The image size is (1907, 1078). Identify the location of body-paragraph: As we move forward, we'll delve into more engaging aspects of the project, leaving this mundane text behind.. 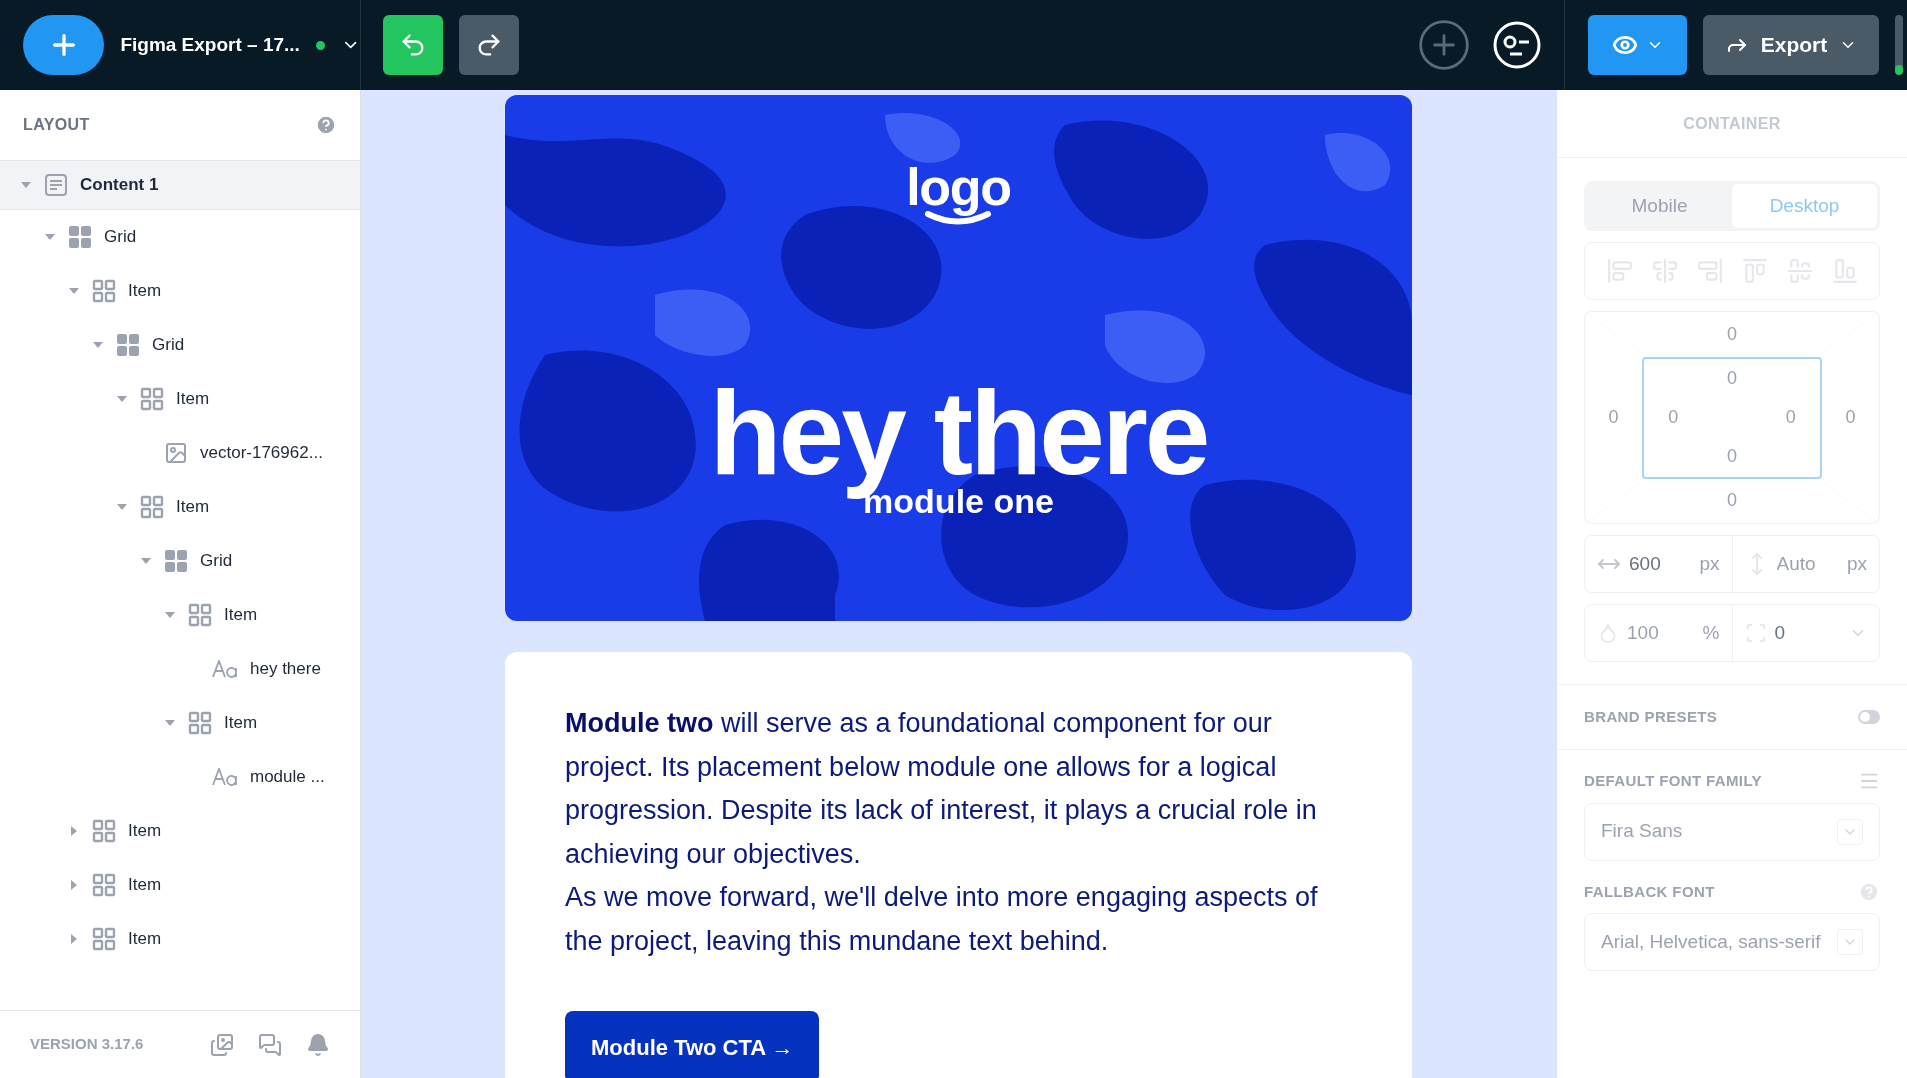
(942, 919).